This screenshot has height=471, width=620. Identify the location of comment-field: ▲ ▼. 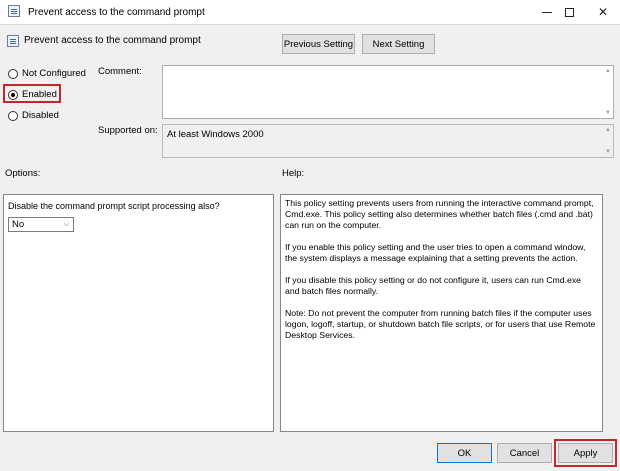
(388, 92).